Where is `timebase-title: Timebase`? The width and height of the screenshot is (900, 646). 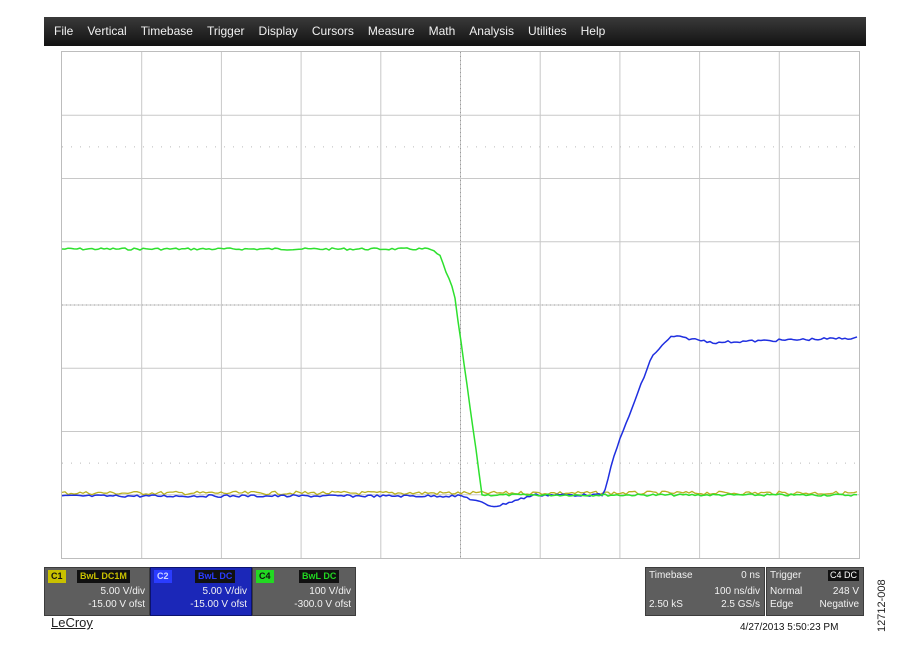
timebase-title: Timebase is located at coordinates (671, 575).